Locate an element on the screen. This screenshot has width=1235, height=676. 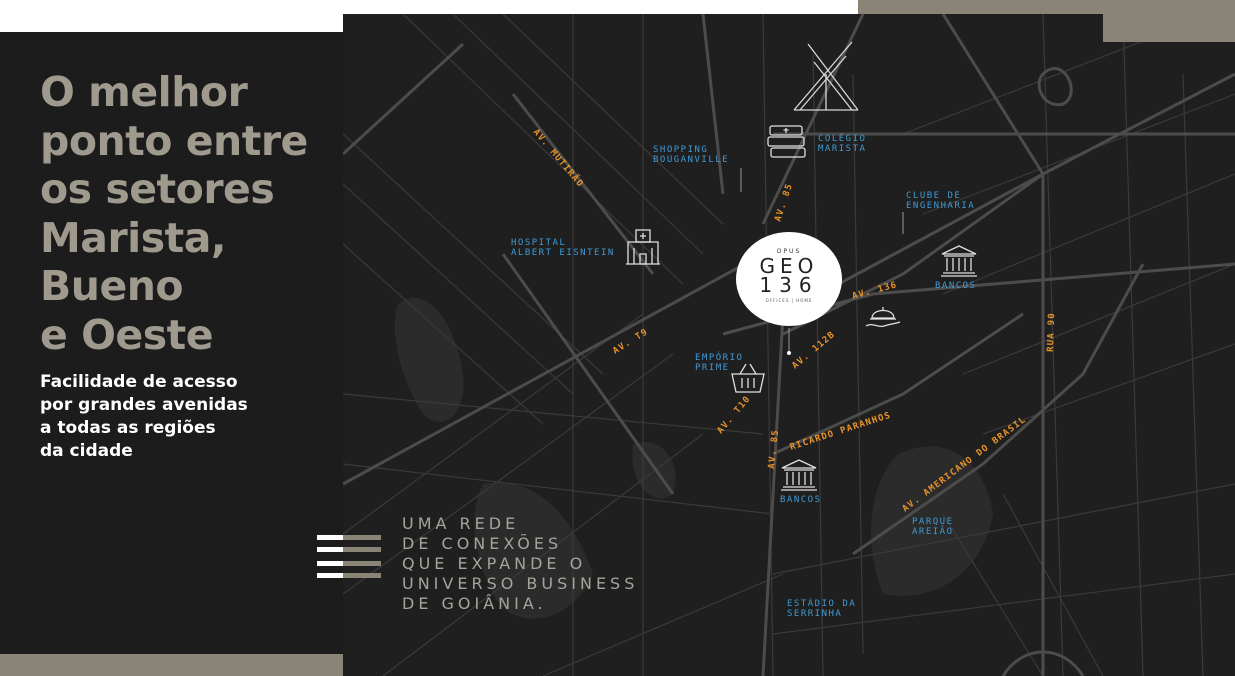
subheadline-line: Facilidade de acesso is located at coordinates (139, 382).